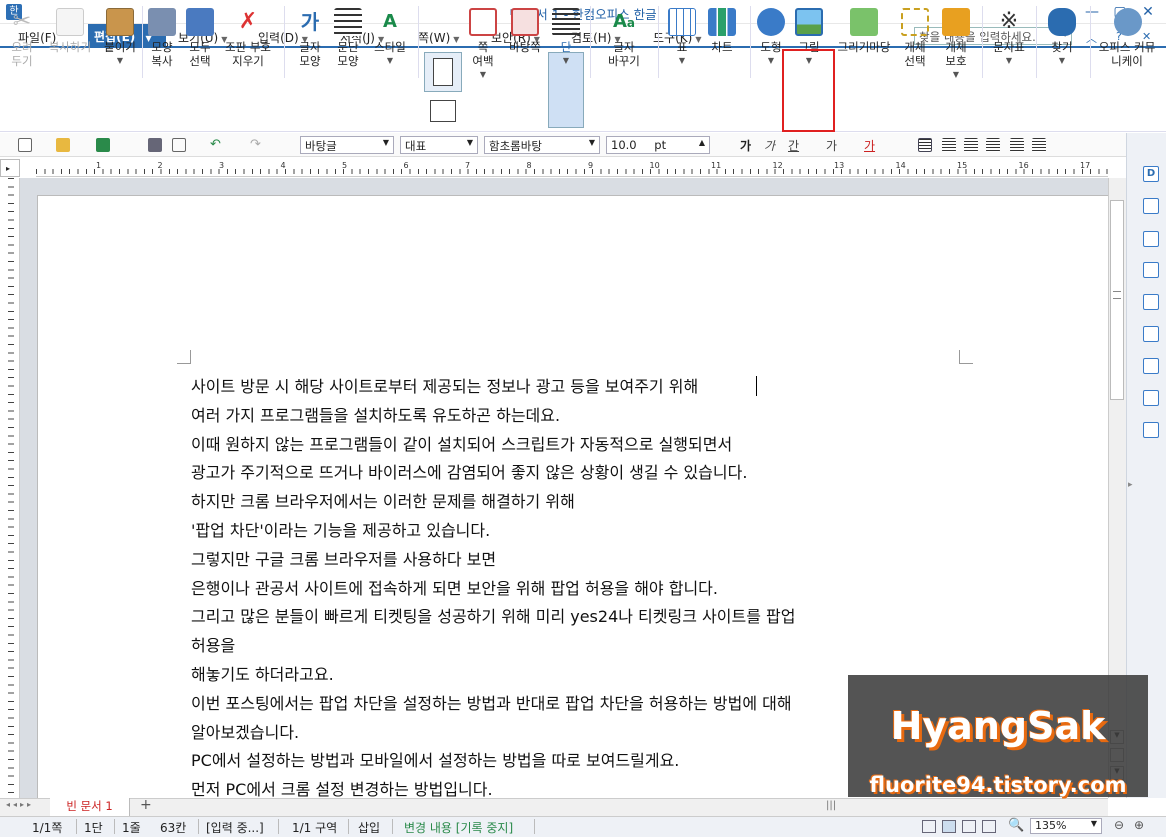  I want to click on font-size-input: 10.0 pt ▲, so click(658, 145).